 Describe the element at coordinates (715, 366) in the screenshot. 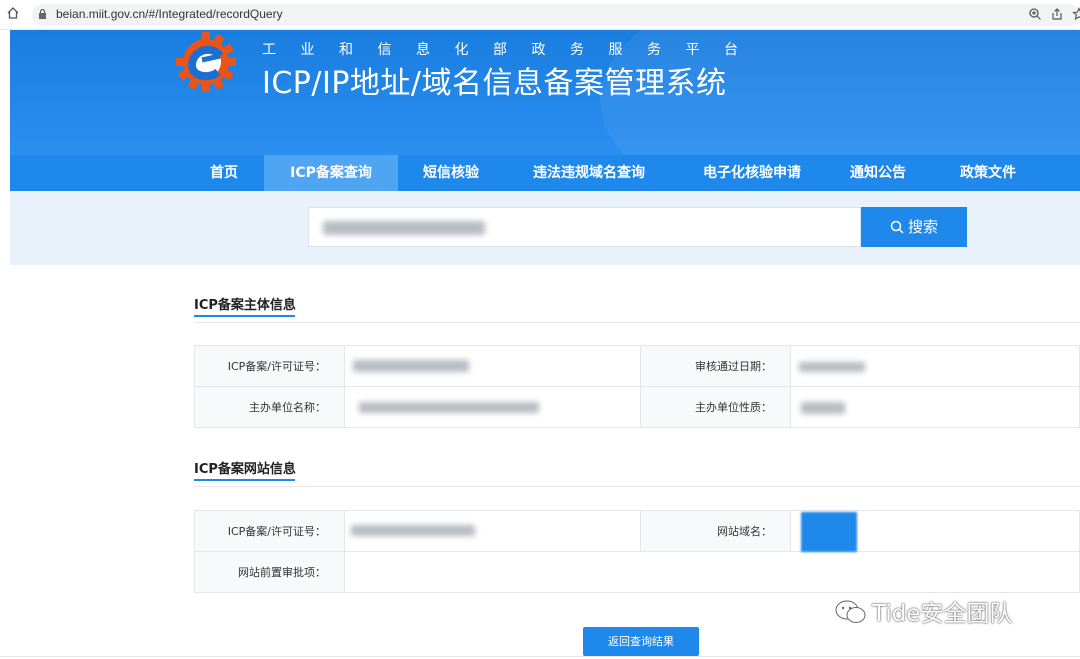

I see `label-approval-date: 审核通过日期：` at that location.